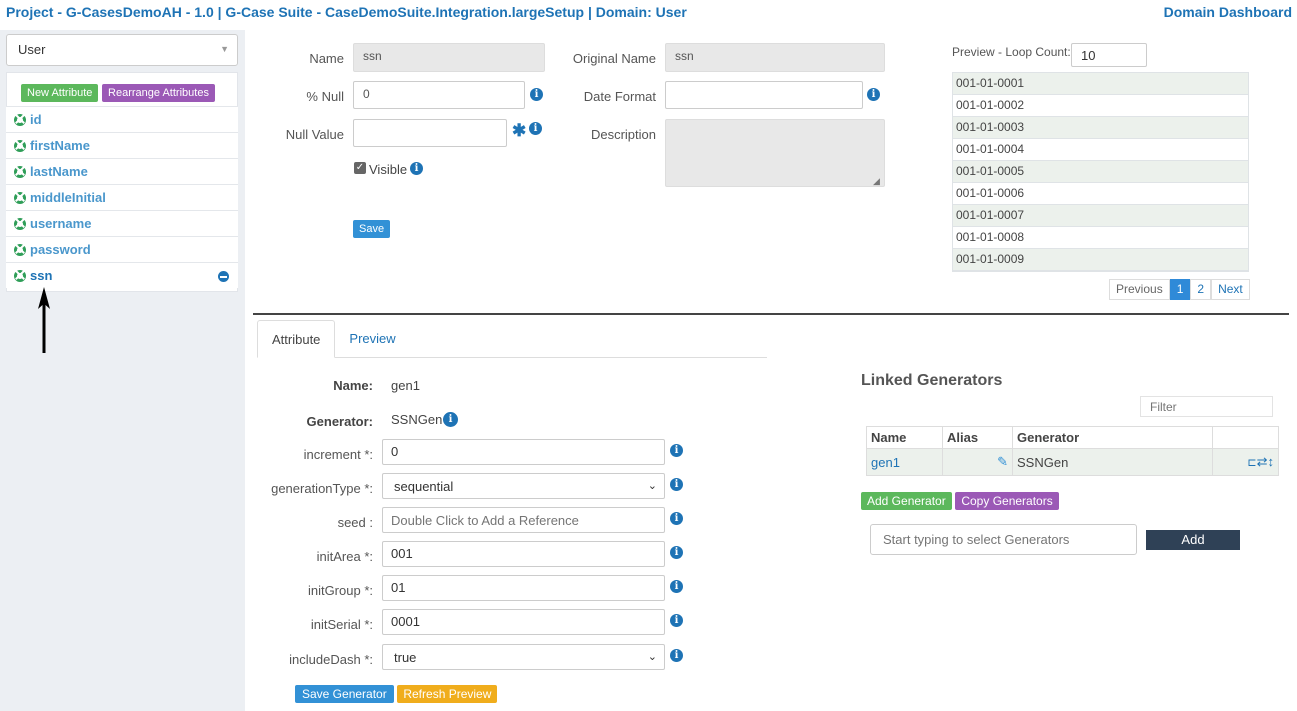 Image resolution: width=1297 pixels, height=711 pixels. What do you see at coordinates (1201, 289) in the screenshot?
I see `page-2-button: 2` at bounding box center [1201, 289].